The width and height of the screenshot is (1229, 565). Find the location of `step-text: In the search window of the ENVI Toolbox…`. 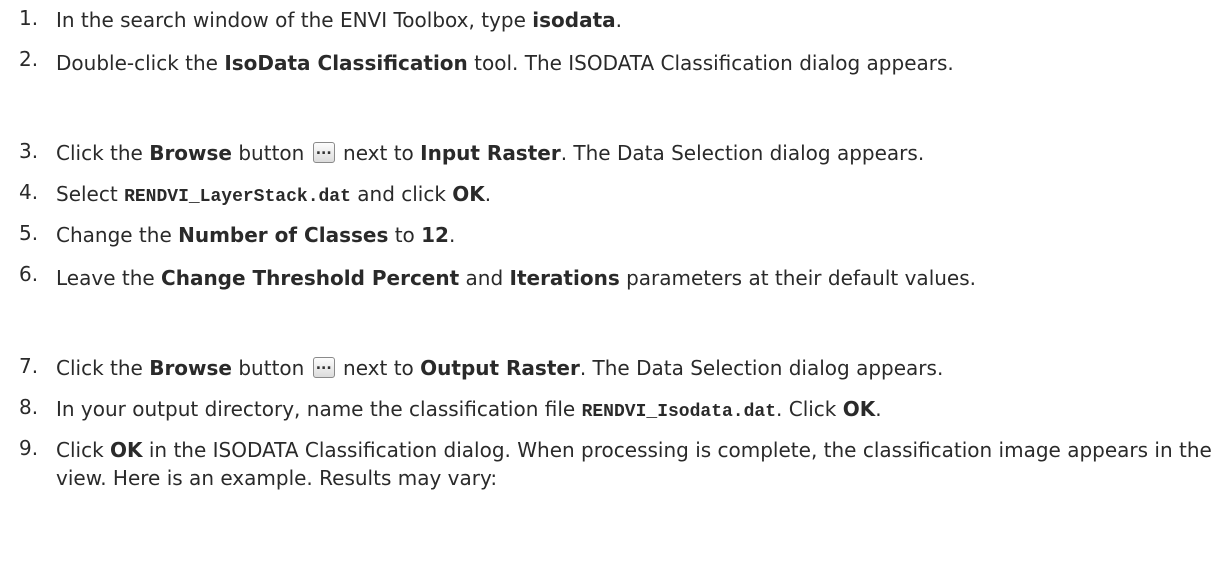

step-text: In the search window of the ENVI Toolbox… is located at coordinates (339, 20).